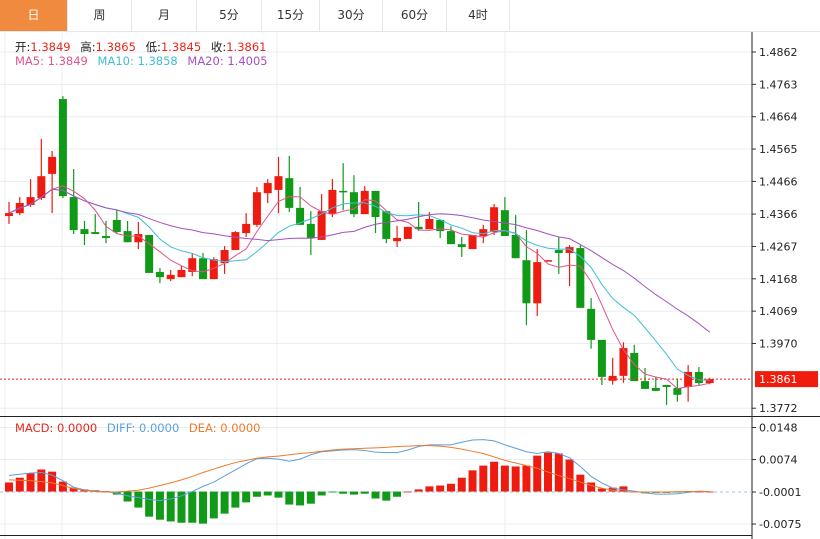 This screenshot has width=820, height=539. What do you see at coordinates (115, 47) in the screenshot?
I see `high-value: 1.3865` at bounding box center [115, 47].